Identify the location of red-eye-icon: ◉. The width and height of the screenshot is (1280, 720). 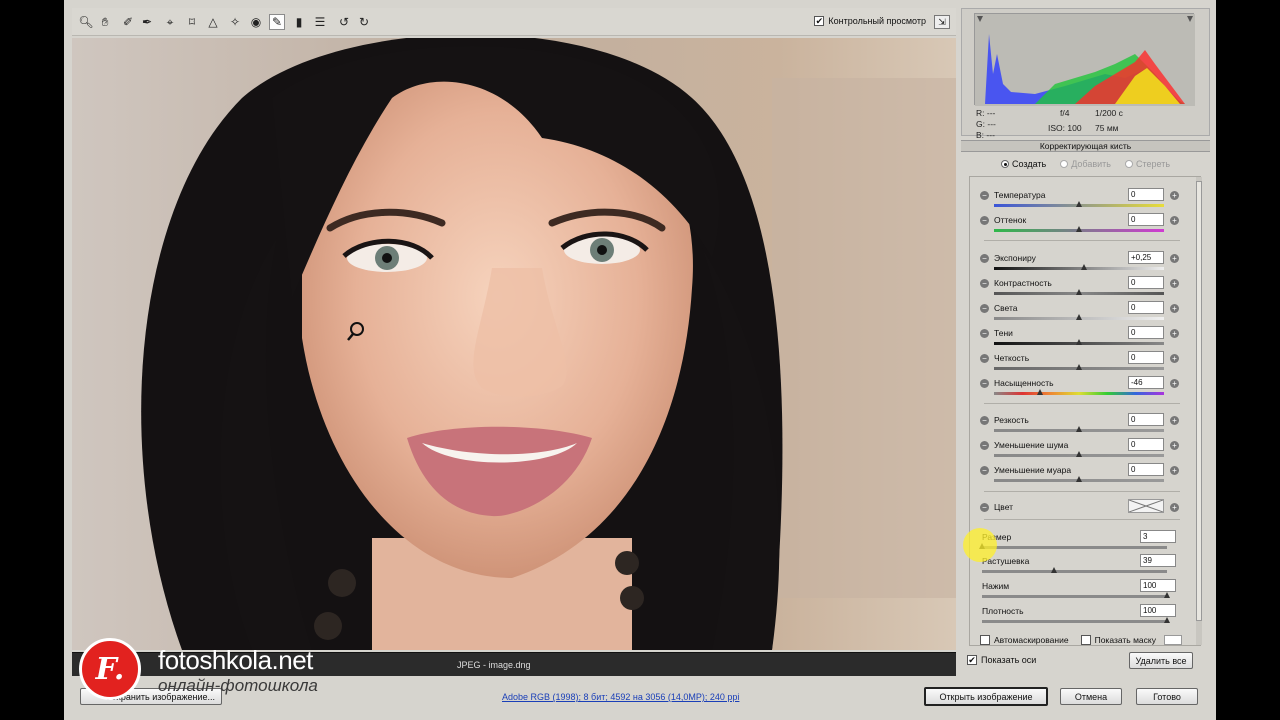
(256, 22).